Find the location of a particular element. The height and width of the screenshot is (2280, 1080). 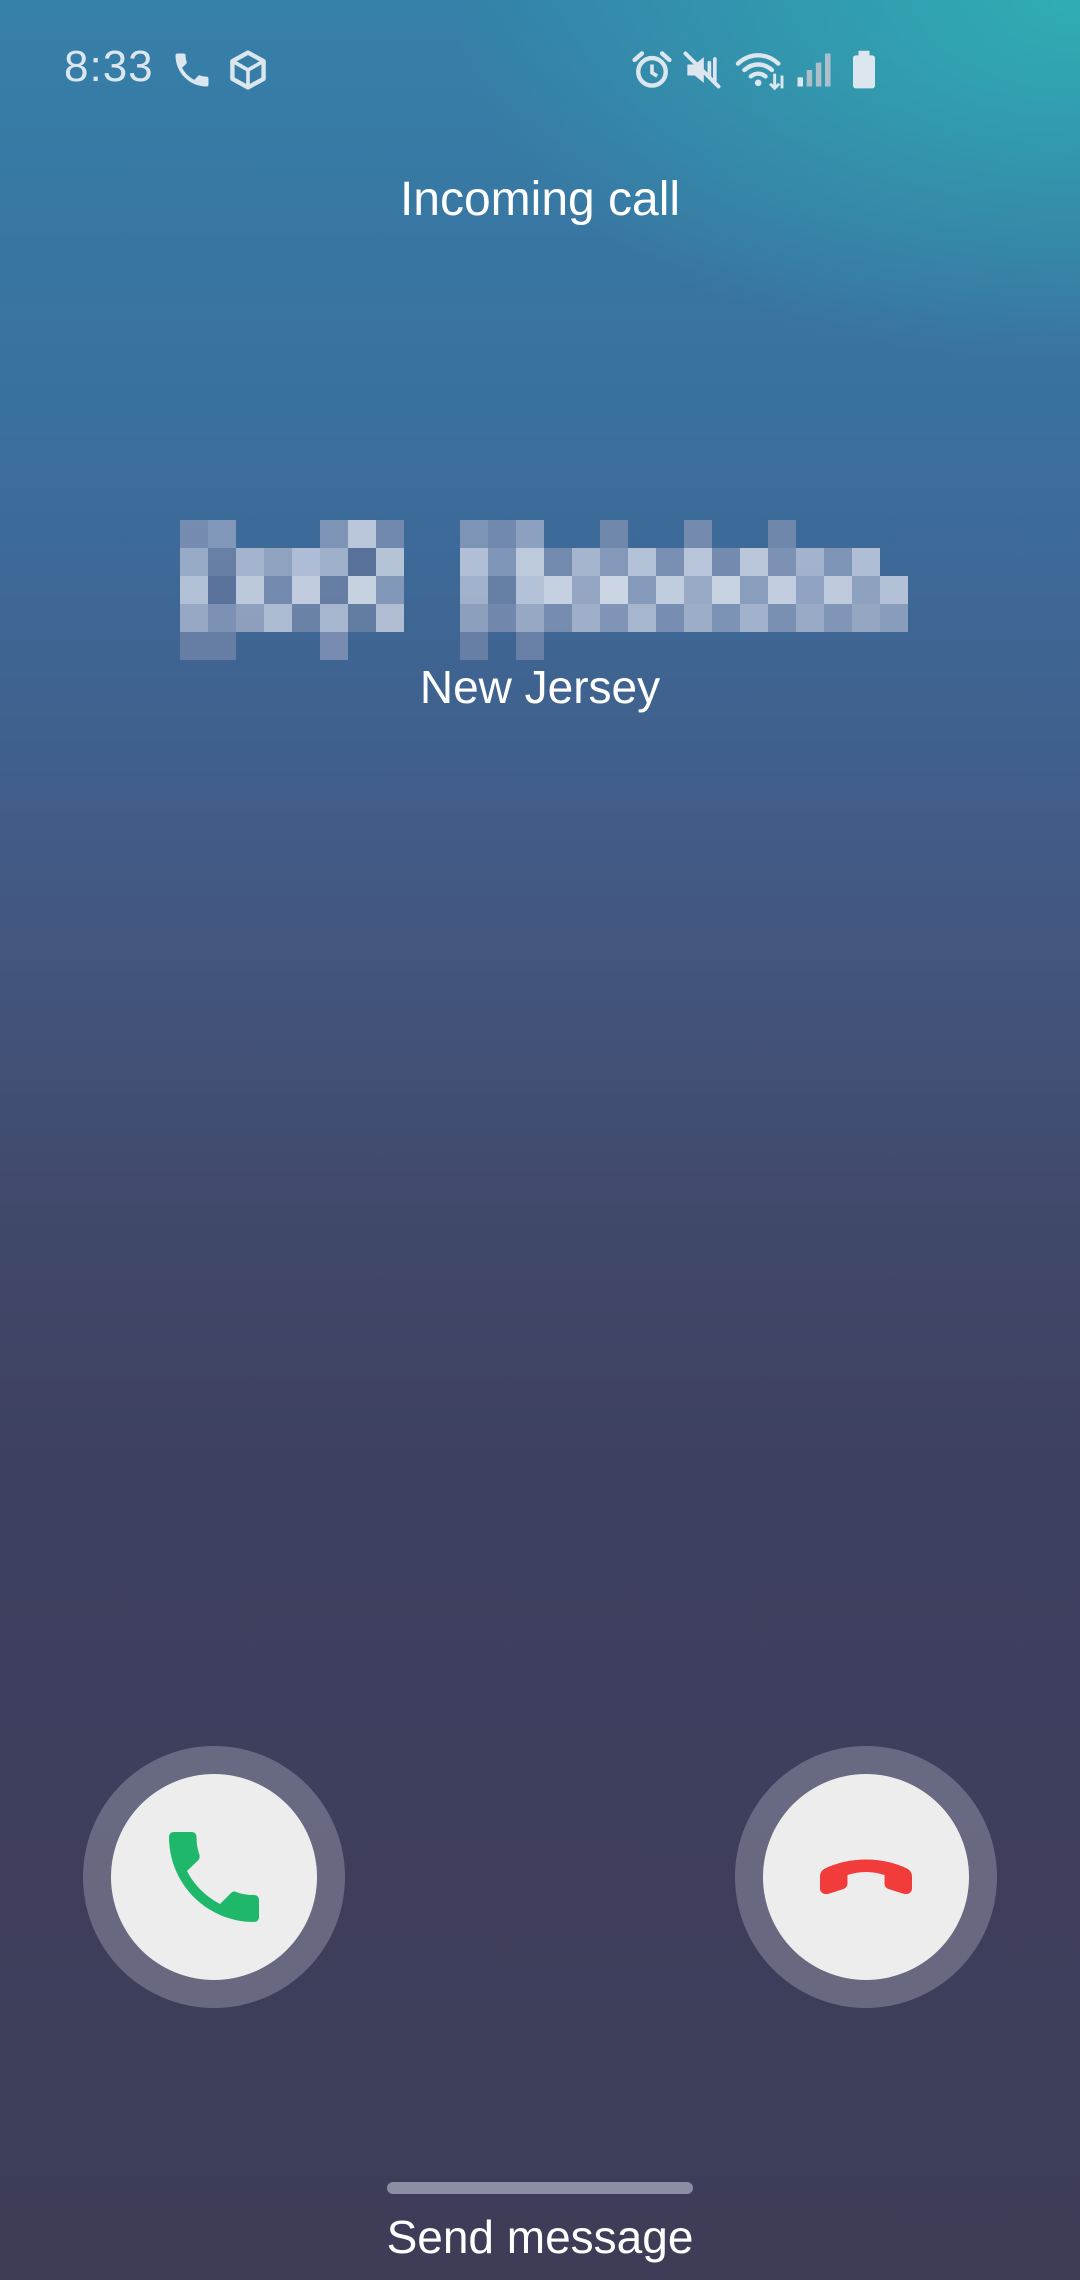

phone-answer-icon is located at coordinates (214, 1877).